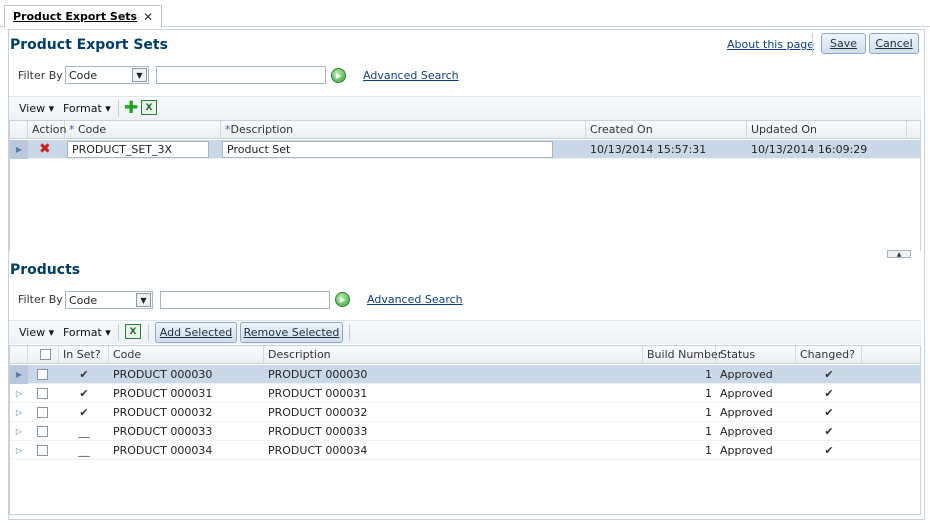 The height and width of the screenshot is (523, 930). What do you see at coordinates (109, 300) in the screenshot?
I see `products-filter-field-select: Code ▼` at bounding box center [109, 300].